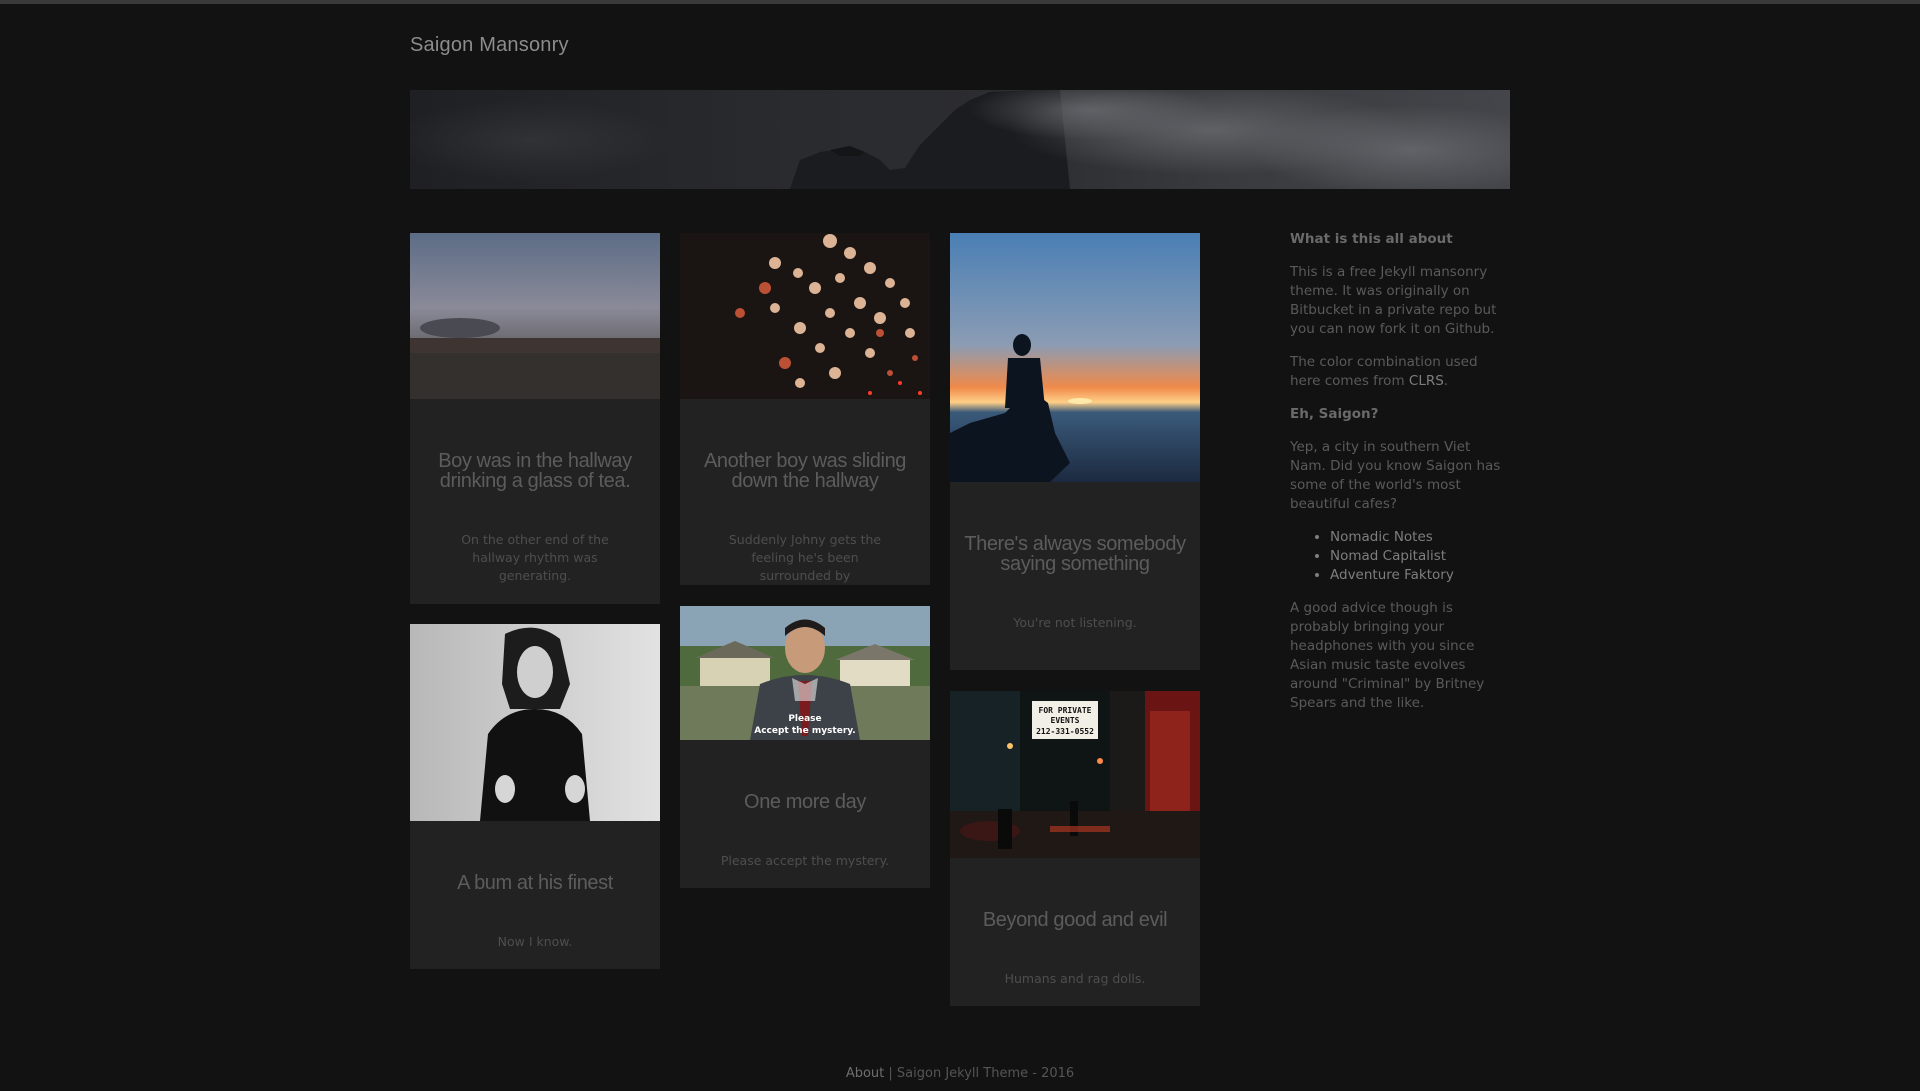 The width and height of the screenshot is (1920, 1091). Describe the element at coordinates (865, 1073) in the screenshot. I see `about-link: About` at that location.